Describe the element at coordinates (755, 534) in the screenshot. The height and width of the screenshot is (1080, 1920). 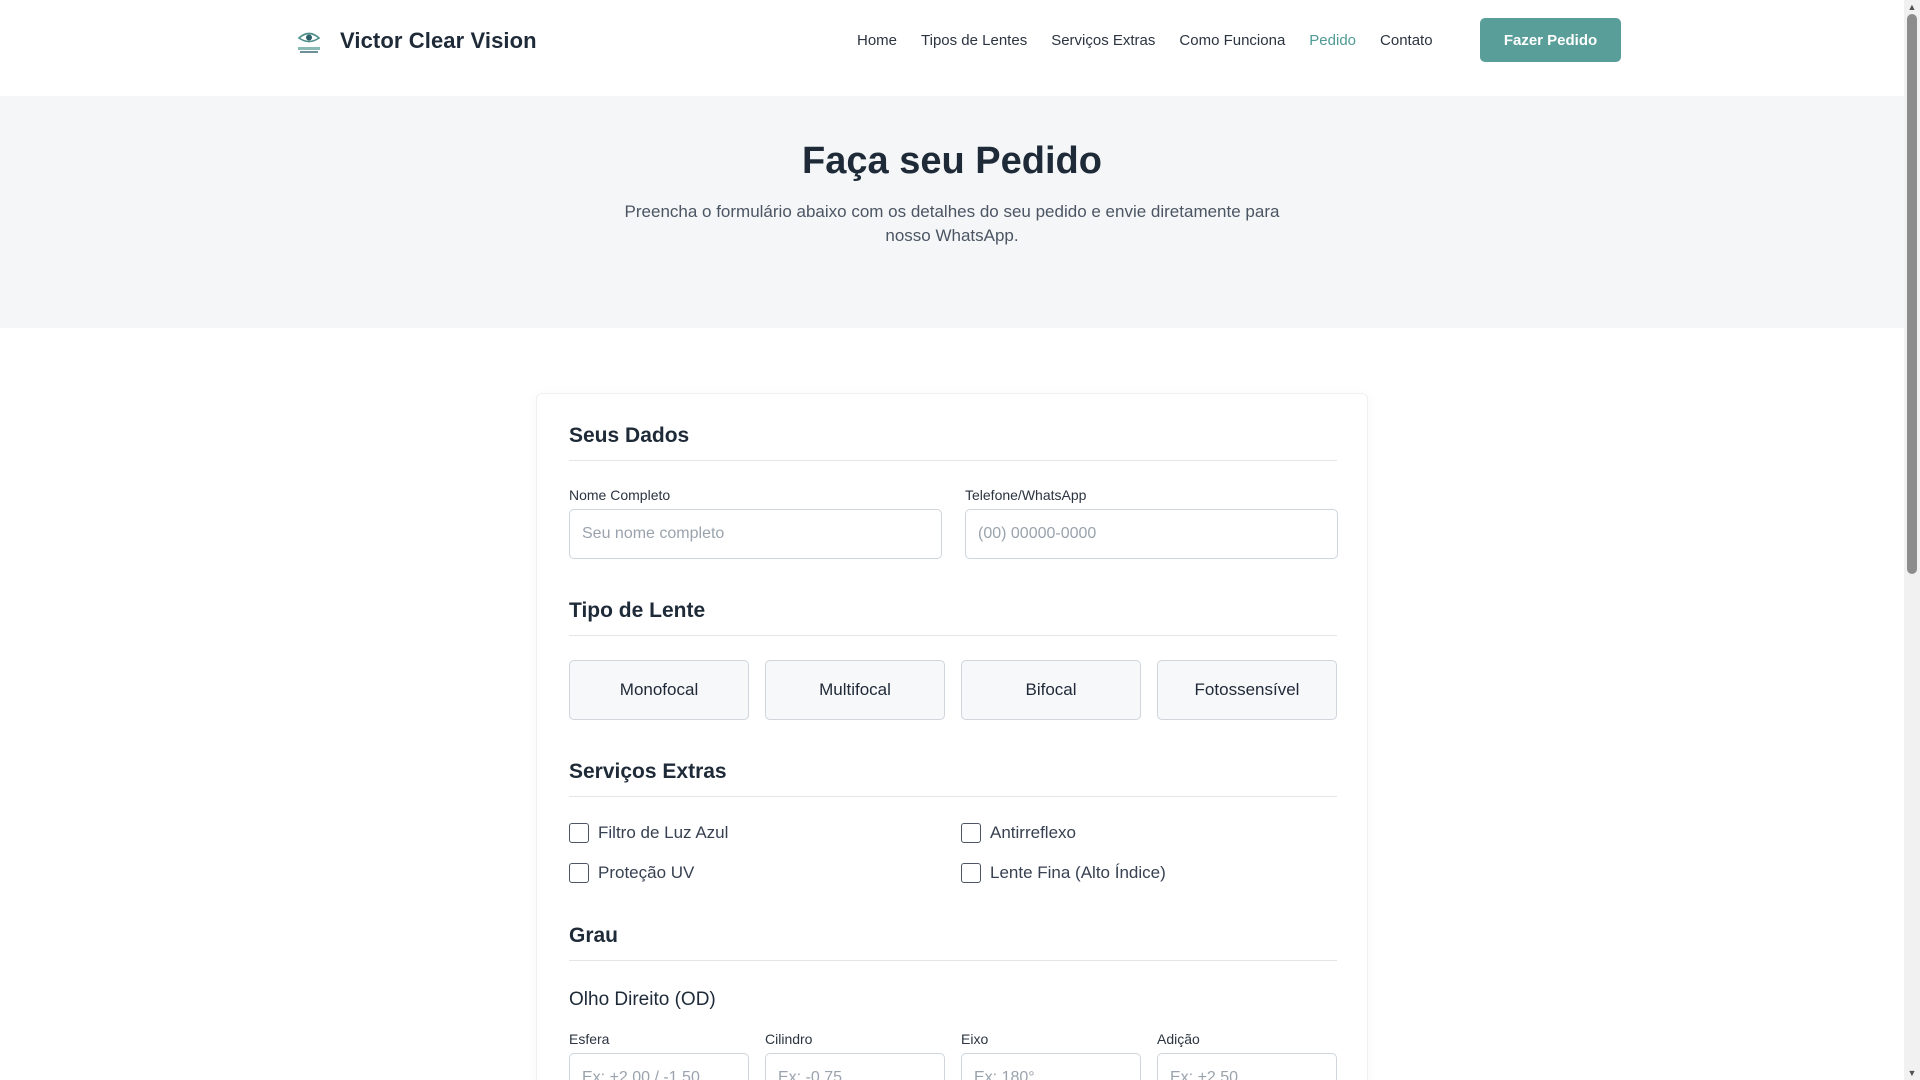
I see `name-input` at that location.